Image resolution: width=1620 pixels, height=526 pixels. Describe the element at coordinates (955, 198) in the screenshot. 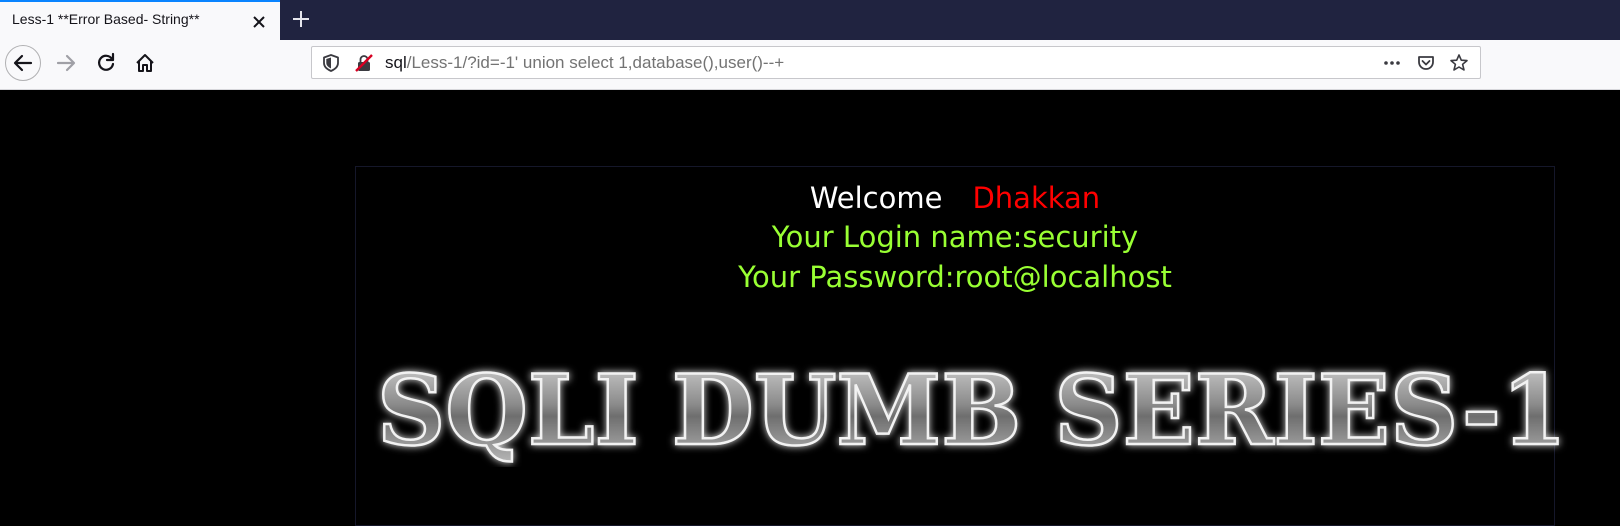

I see `welcome-line: Welcome Dhakkan` at that location.